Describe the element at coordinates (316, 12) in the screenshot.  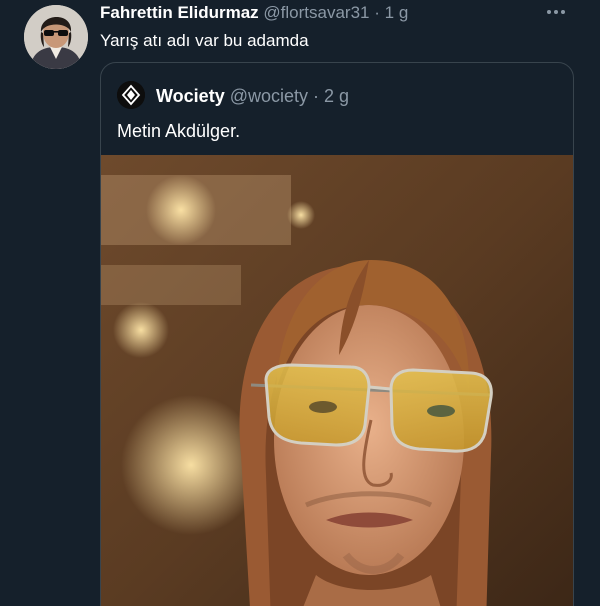
I see `author-handle: @flortsavar31` at that location.